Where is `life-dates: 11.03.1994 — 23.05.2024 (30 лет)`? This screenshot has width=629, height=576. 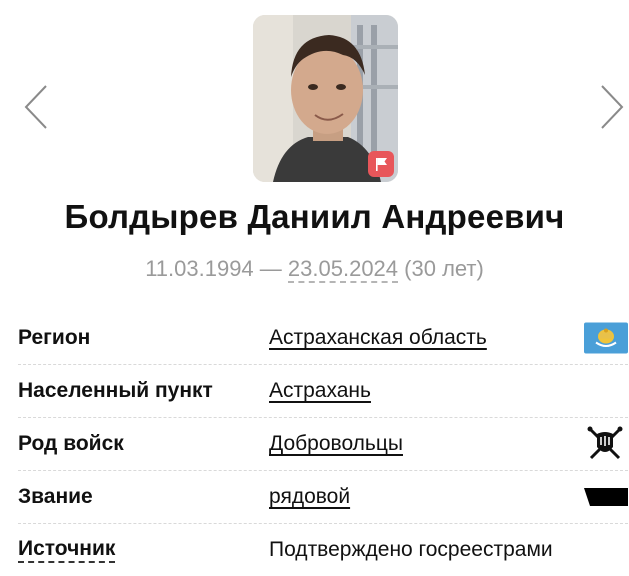
life-dates: 11.03.1994 — 23.05.2024 (30 лет) is located at coordinates (314, 269).